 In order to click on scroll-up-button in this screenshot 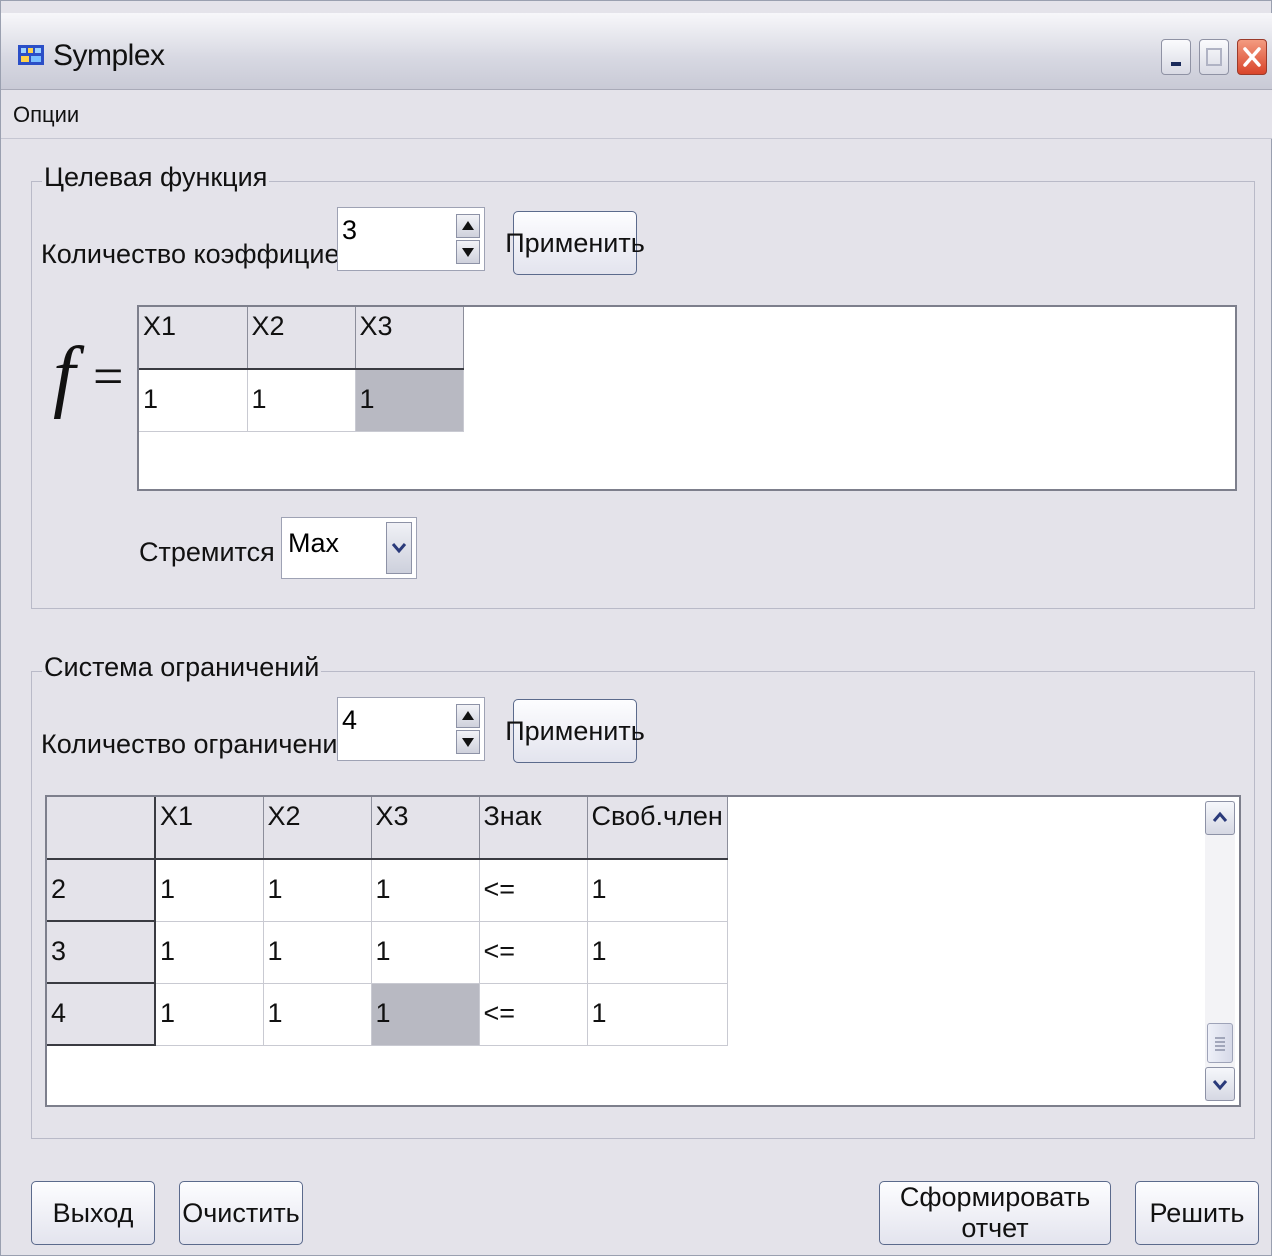, I will do `click(1220, 818)`.